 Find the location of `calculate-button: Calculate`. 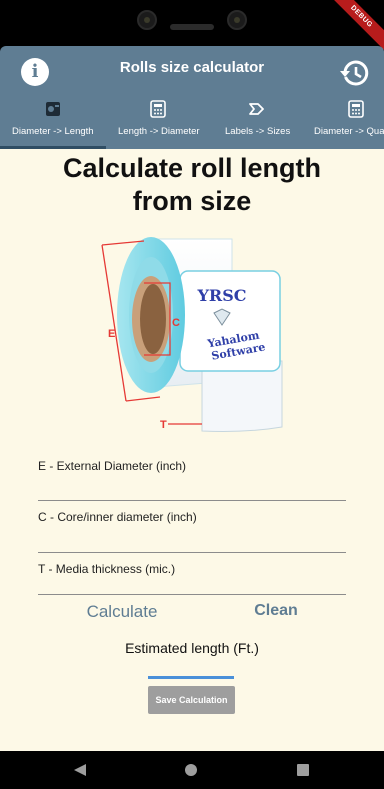

calculate-button: Calculate is located at coordinates (122, 612).